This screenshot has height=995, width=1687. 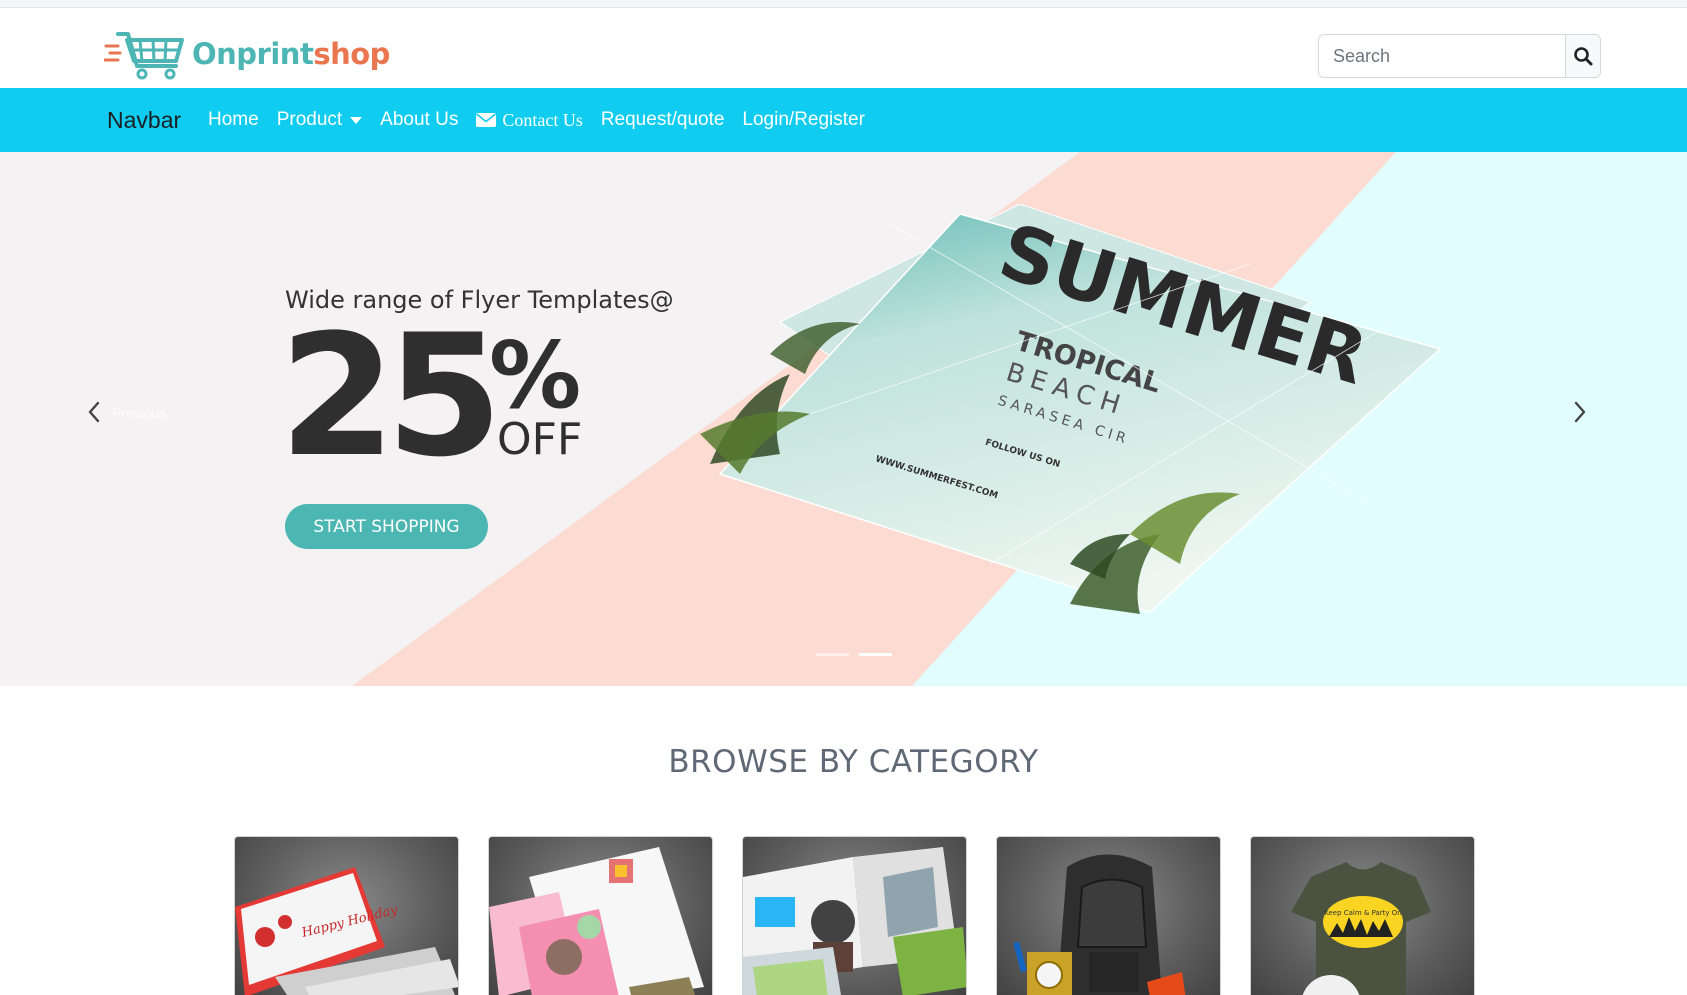 What do you see at coordinates (356, 120) in the screenshot?
I see `caret-down-icon` at bounding box center [356, 120].